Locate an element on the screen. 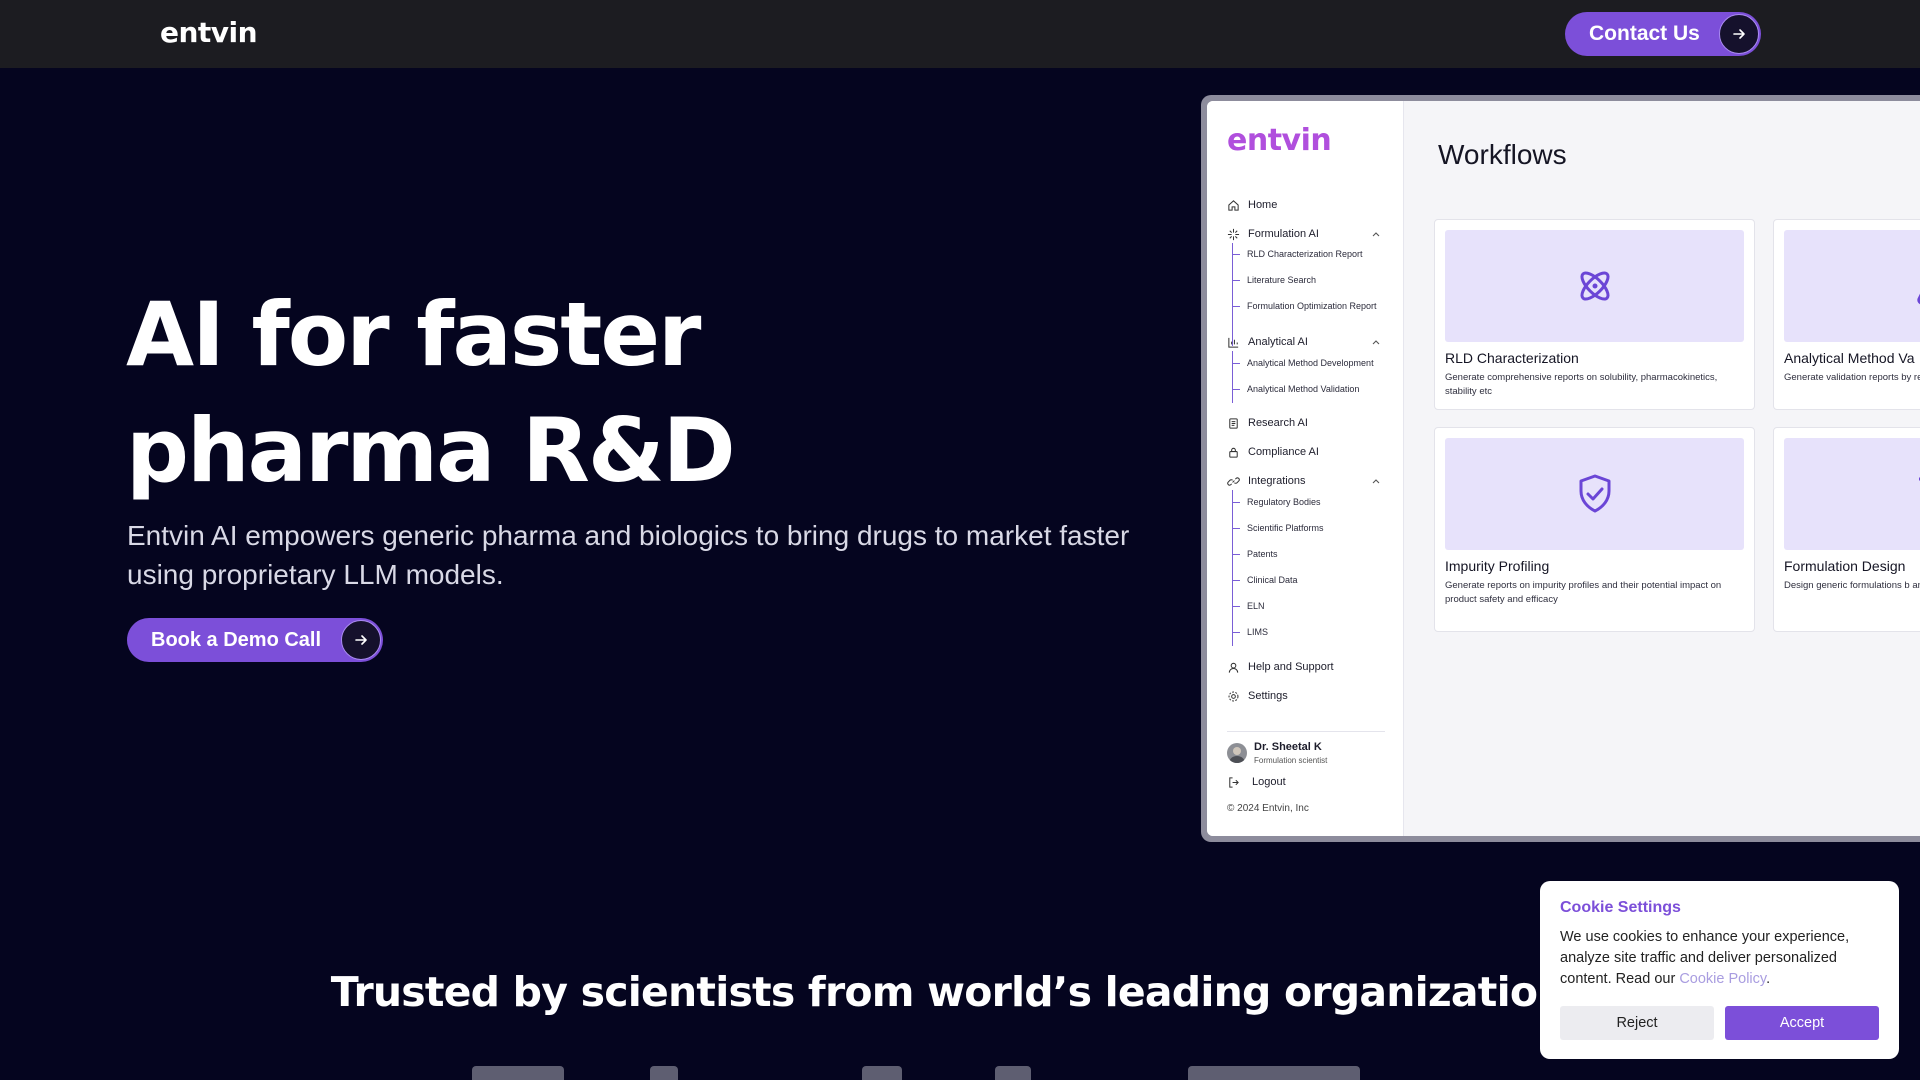 This screenshot has height=1080, width=1920. cookie-title: Cookie Settings is located at coordinates (1620, 907).